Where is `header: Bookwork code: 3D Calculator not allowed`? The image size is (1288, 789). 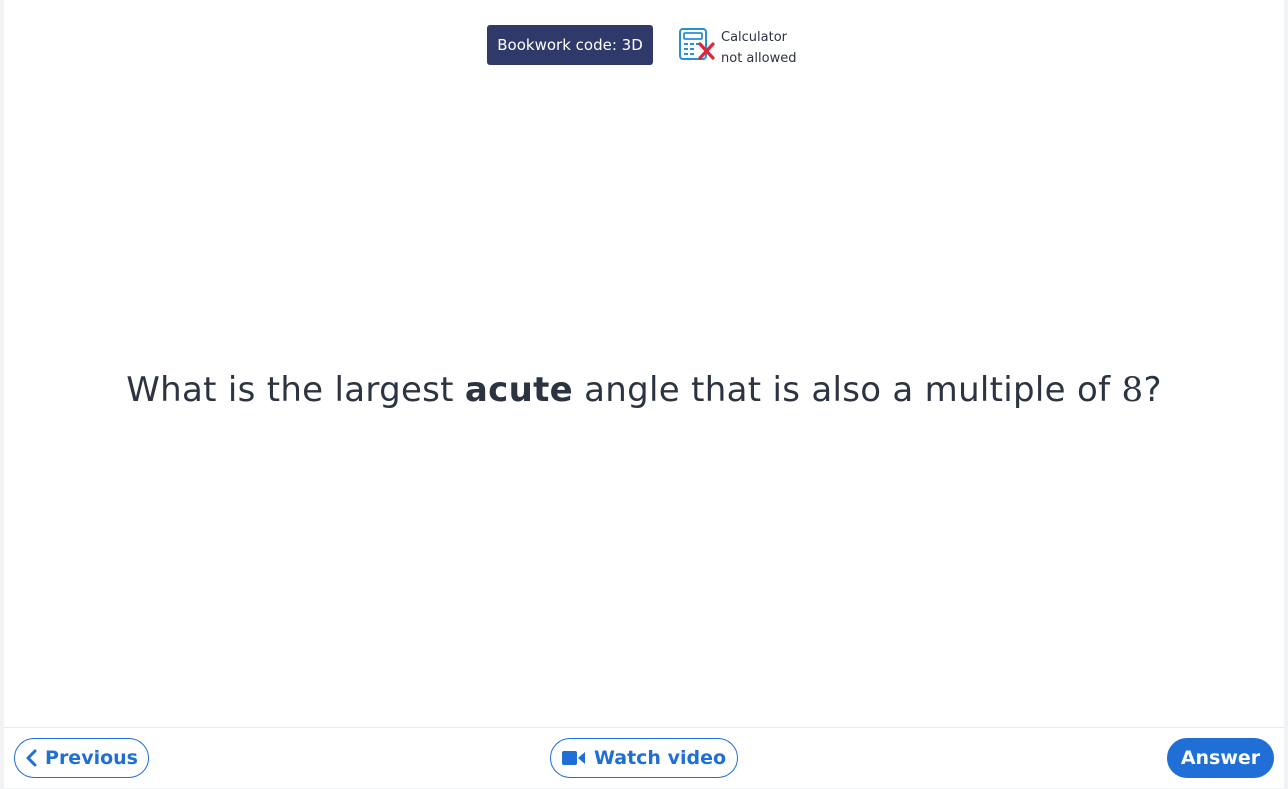 header: Bookwork code: 3D Calculator not allowed is located at coordinates (644, 45).